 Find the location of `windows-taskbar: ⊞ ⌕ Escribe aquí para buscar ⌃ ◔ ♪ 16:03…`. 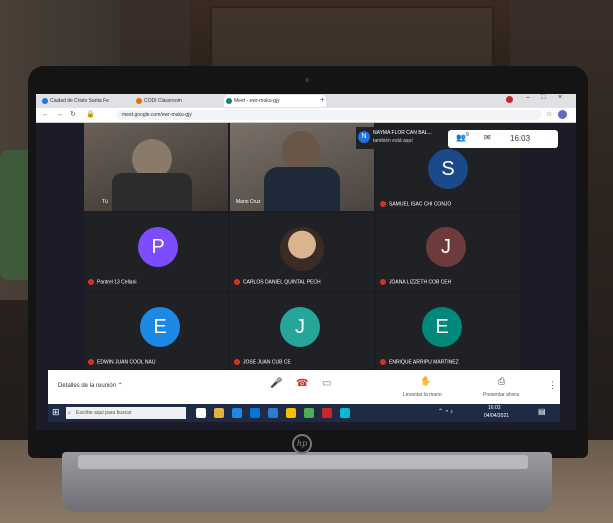

windows-taskbar: ⊞ ⌕ Escribe aquí para buscar ⌃ ◔ ♪ 16:03… is located at coordinates (304, 413).